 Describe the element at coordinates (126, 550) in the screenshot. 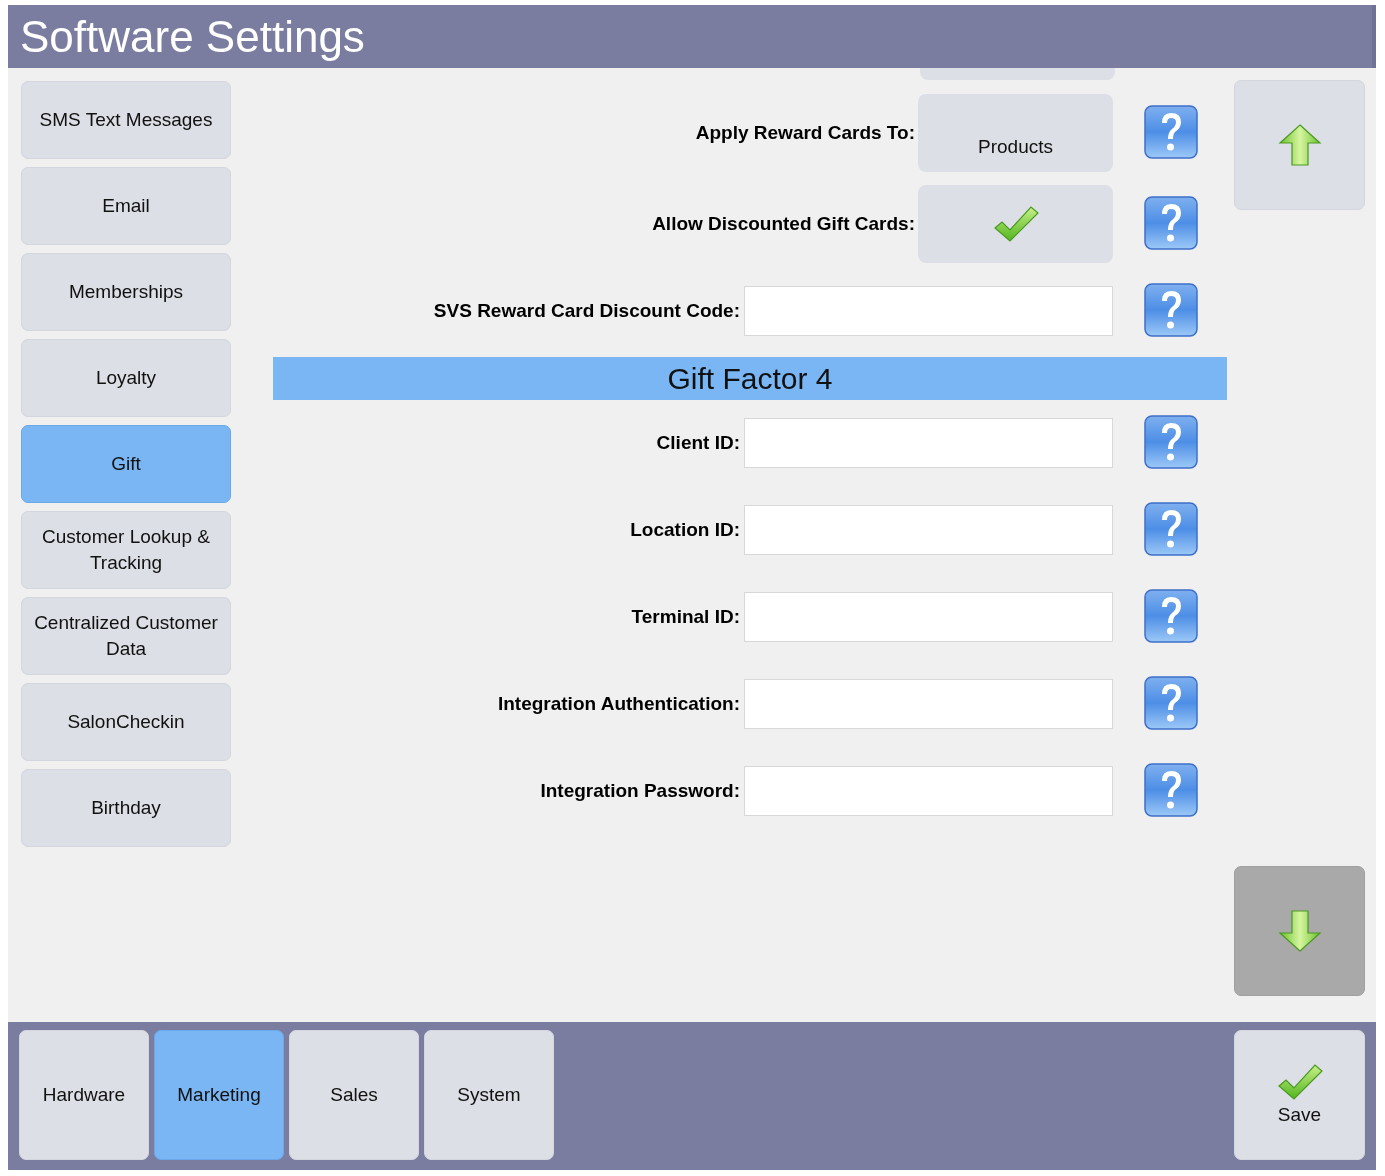

I see `sidebar-item: Customer Lookup & Tracking` at that location.